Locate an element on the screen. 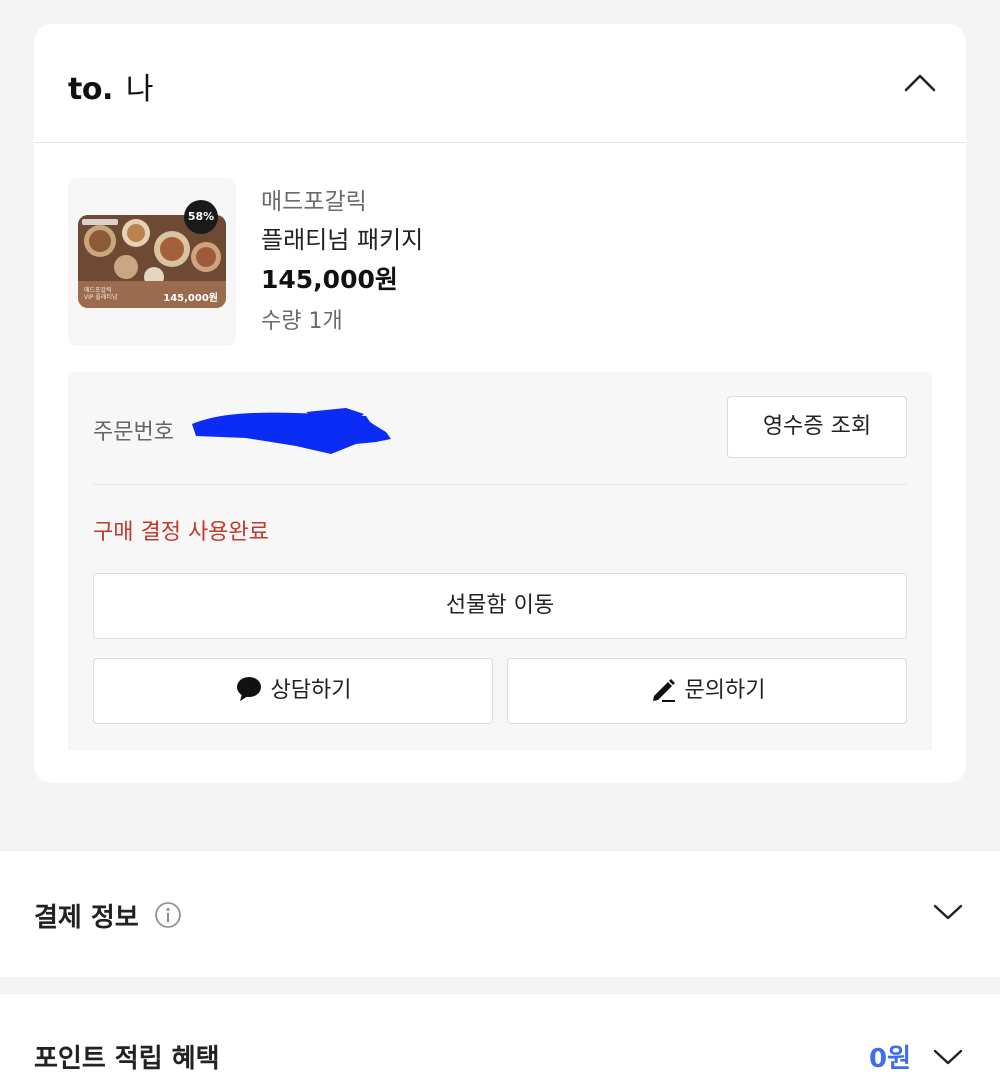  pencil-icon is located at coordinates (663, 690).